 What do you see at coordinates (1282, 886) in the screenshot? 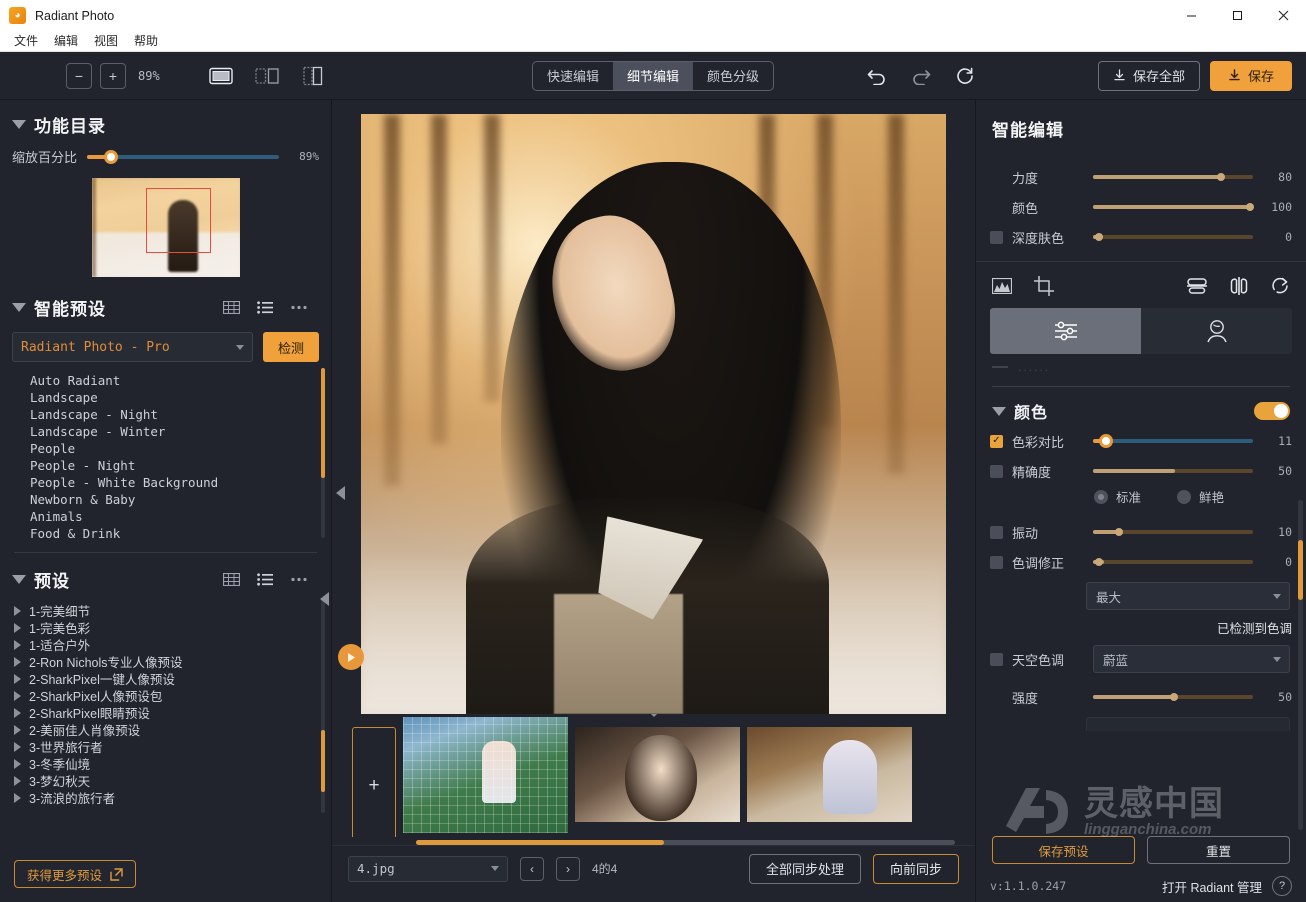
I see `help-button: ?` at bounding box center [1282, 886].